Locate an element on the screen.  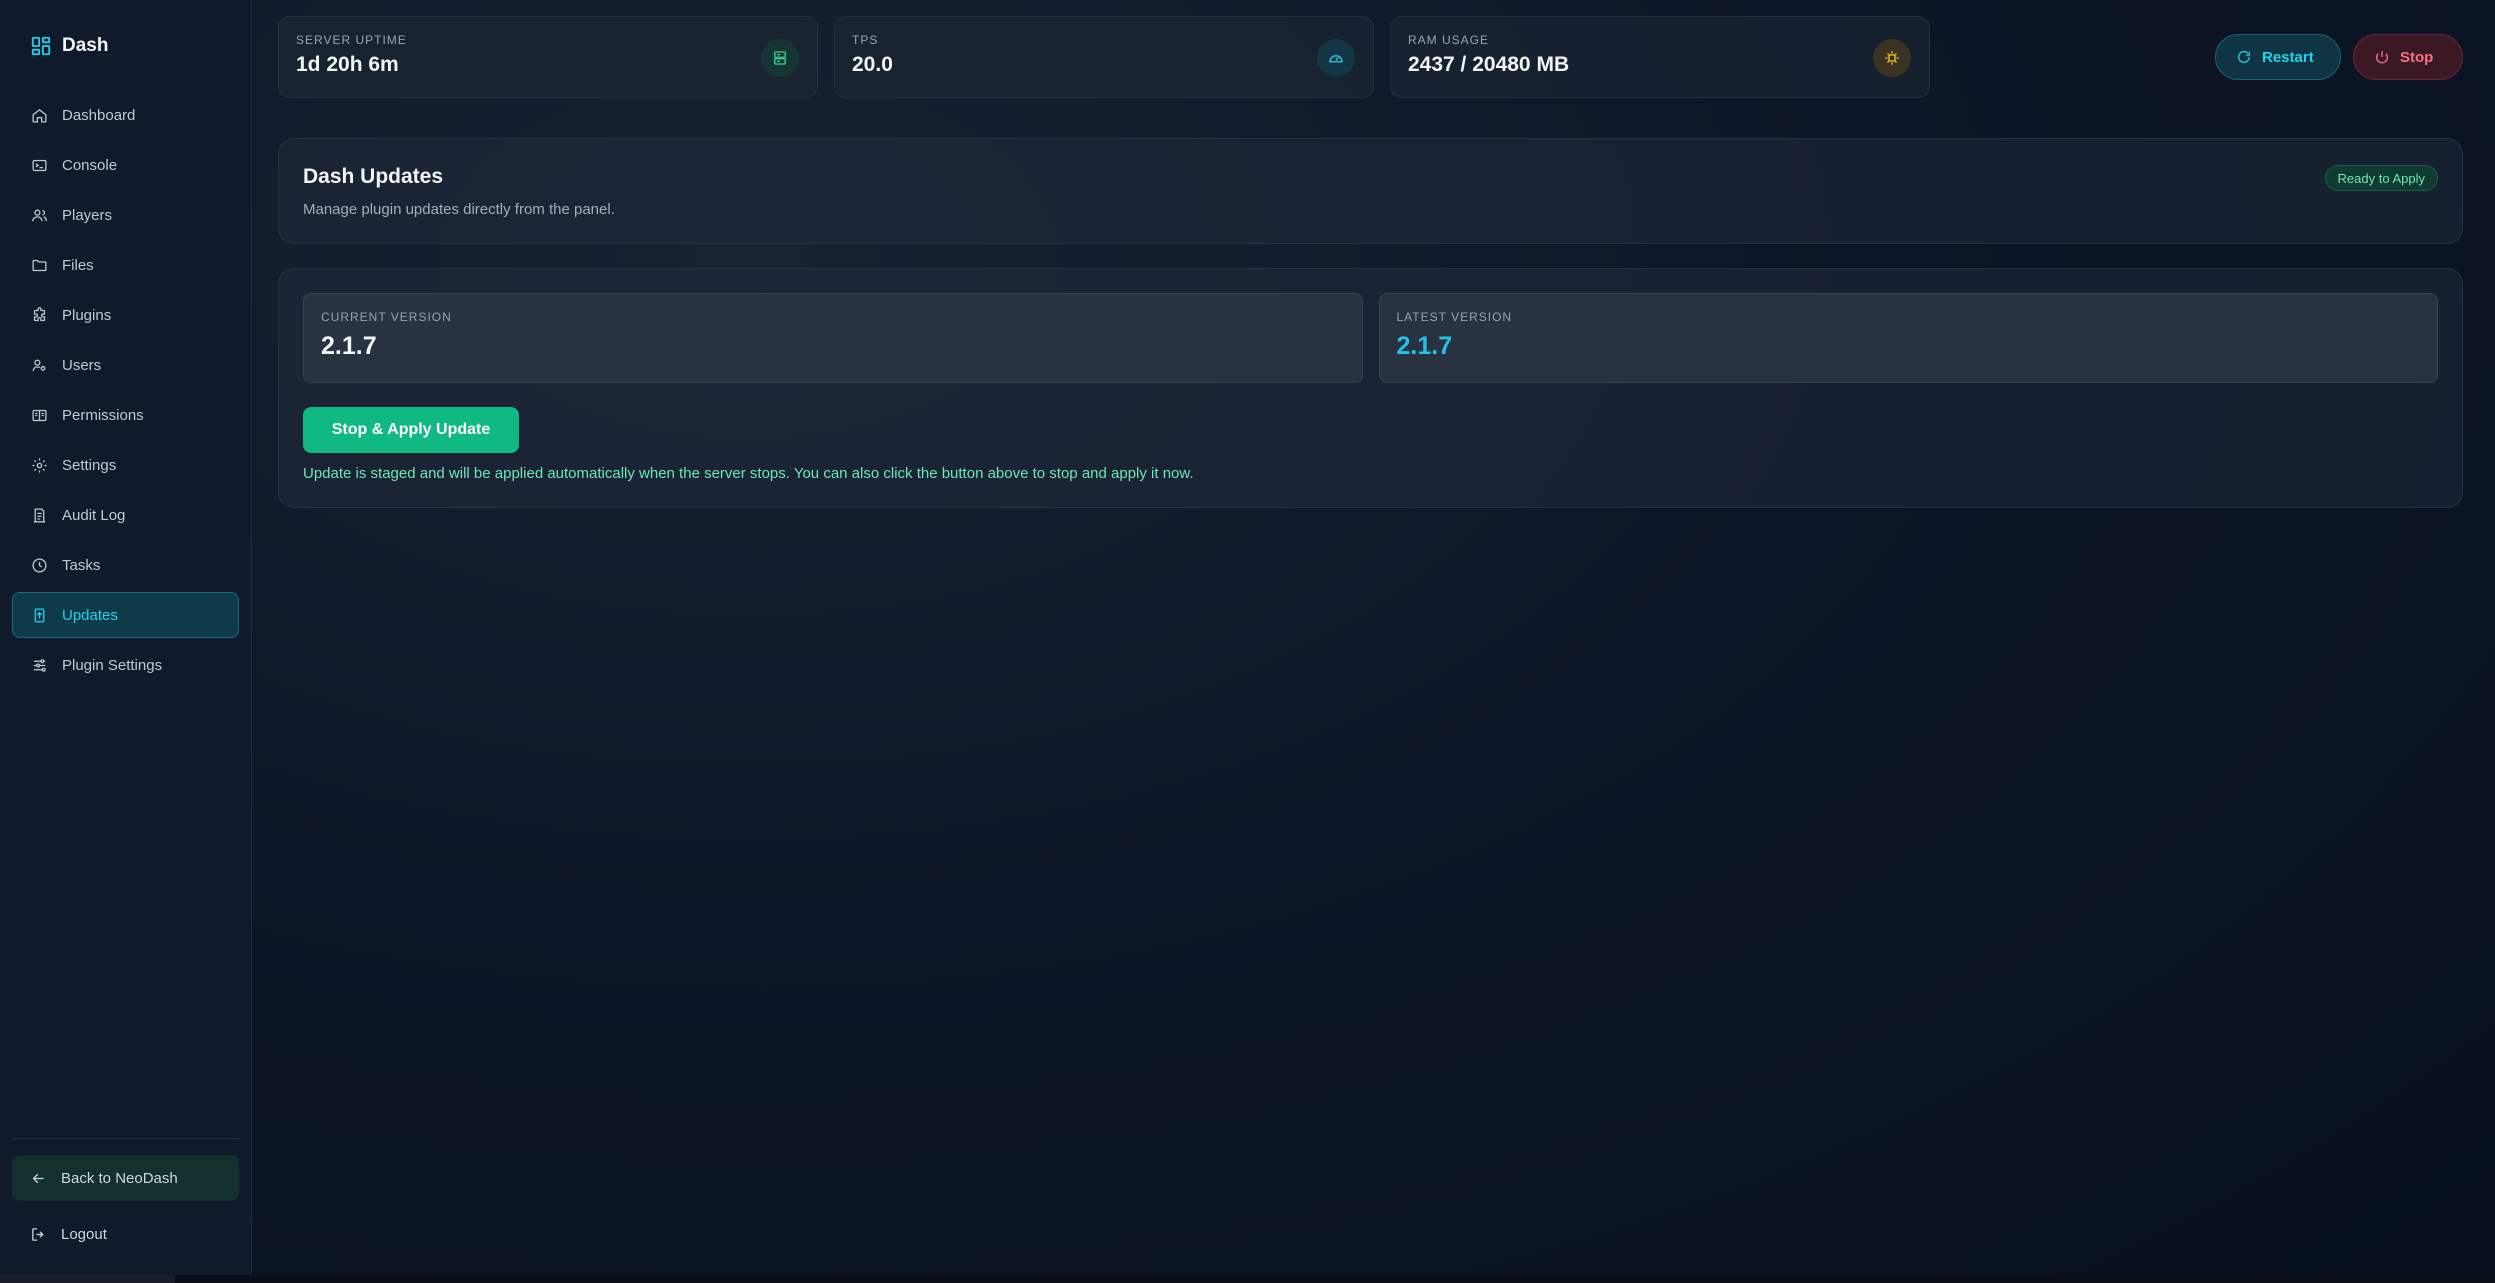
sidebar-item-label: Dashboard is located at coordinates (99, 115).